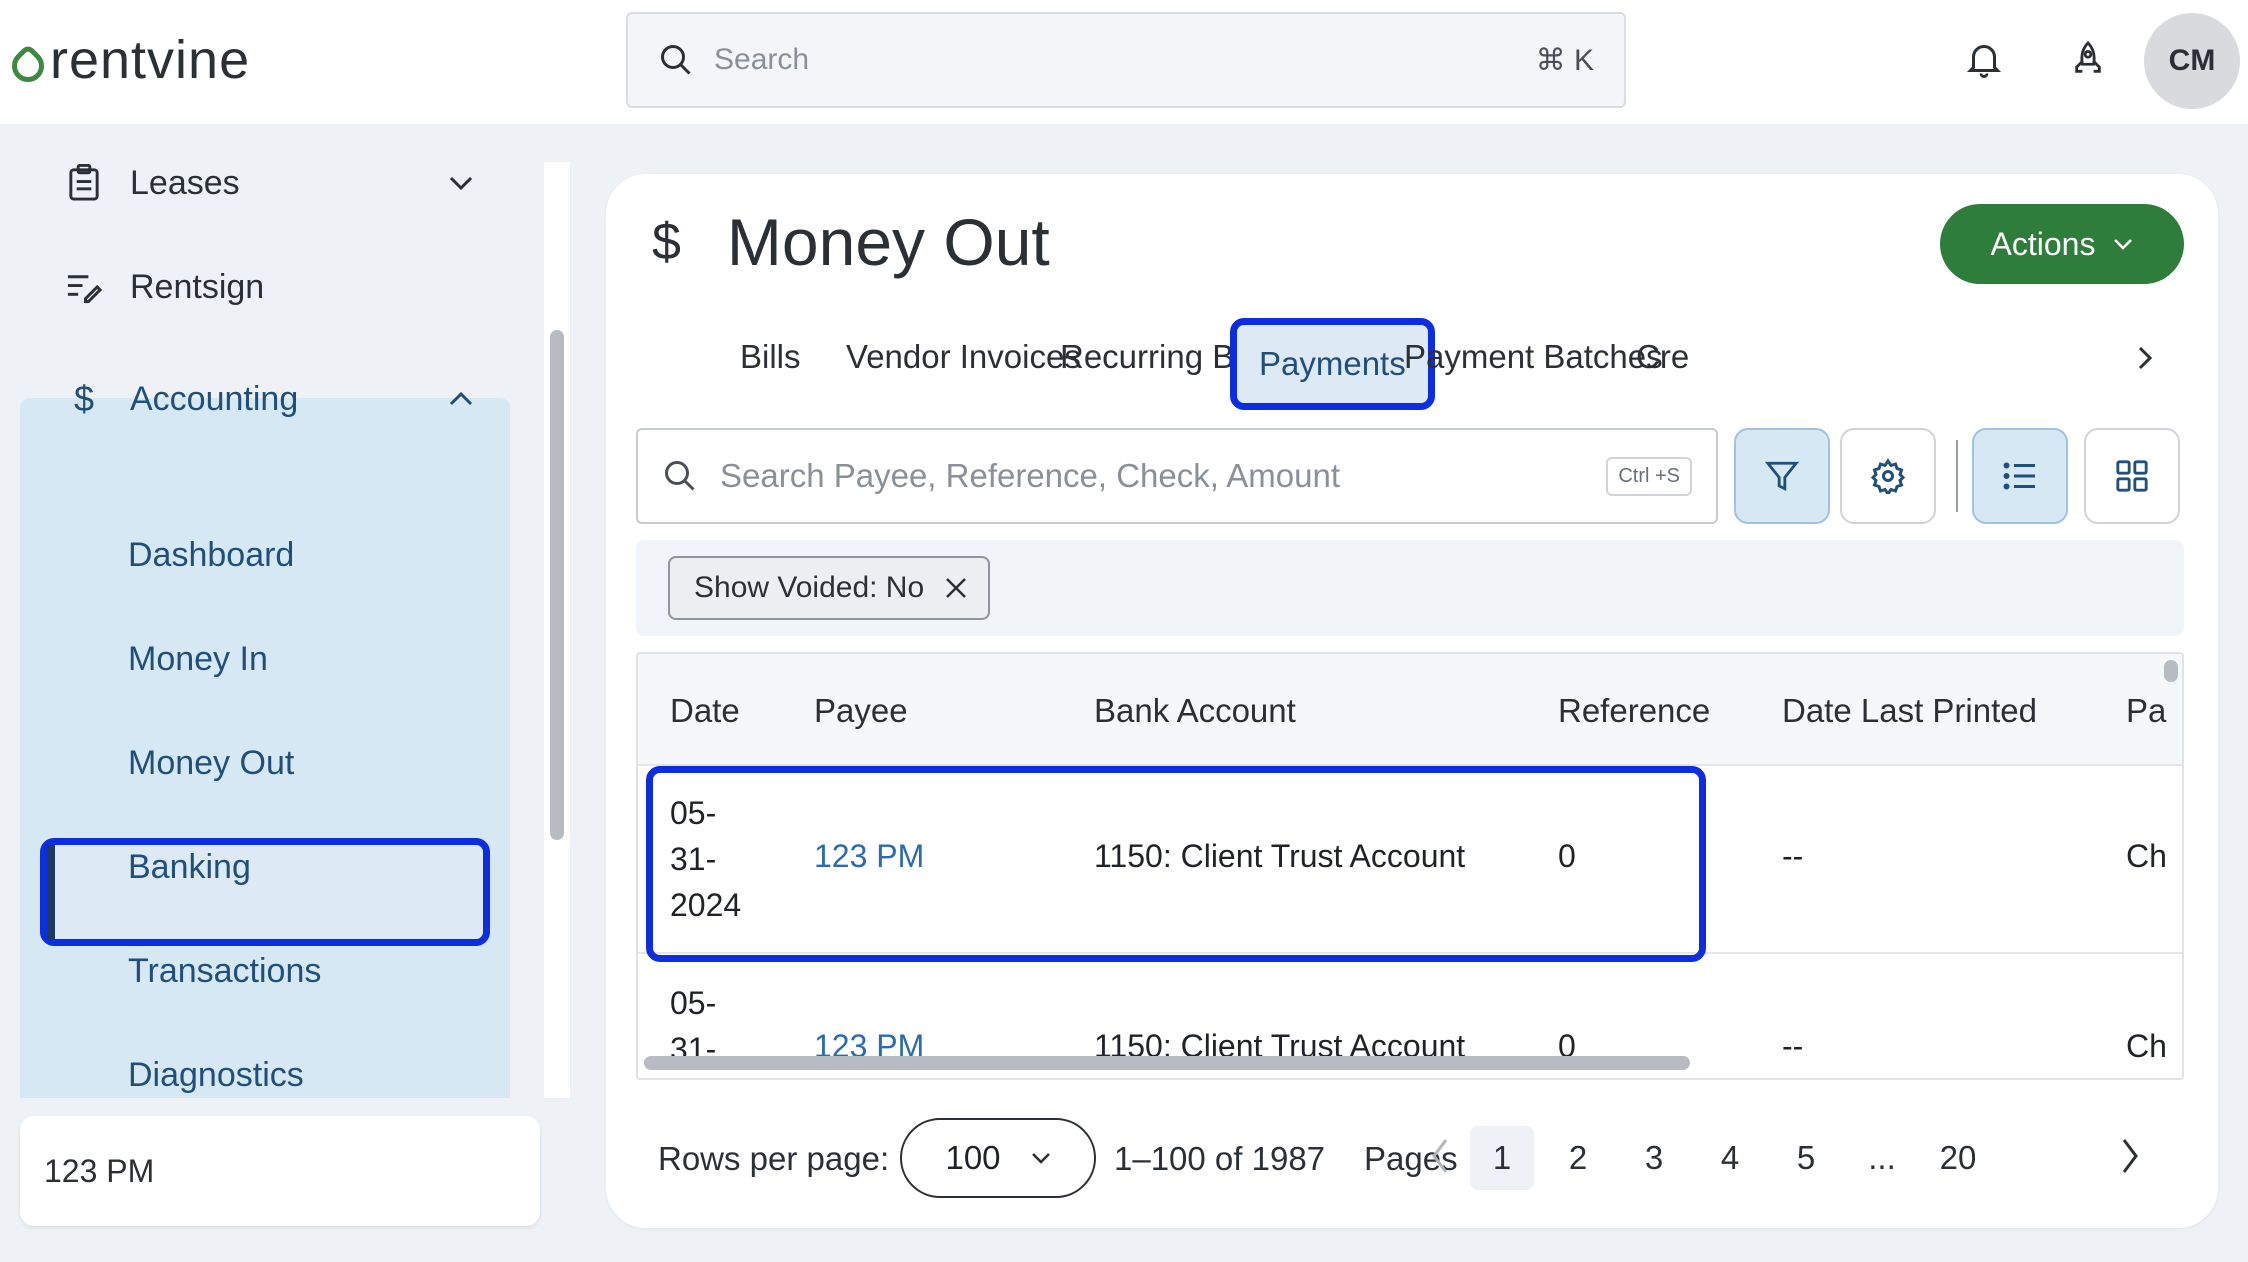 This screenshot has width=2248, height=1262. Describe the element at coordinates (1654, 1158) in the screenshot. I see `page-button-3: 3` at that location.